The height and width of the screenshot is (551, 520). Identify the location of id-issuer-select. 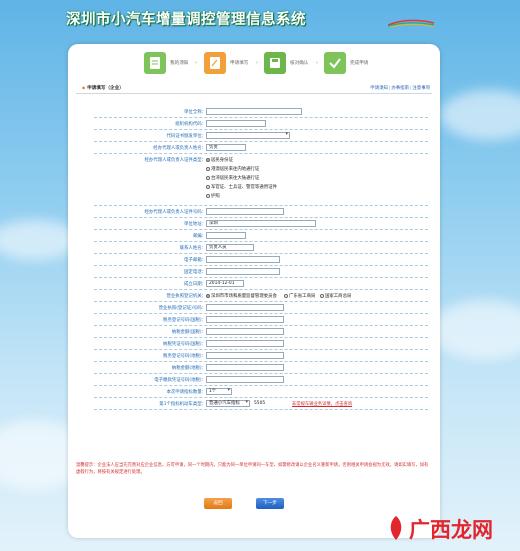
(248, 135).